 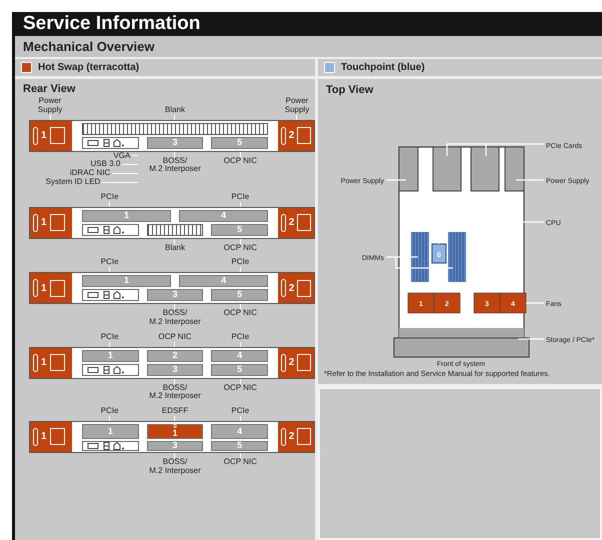 What do you see at coordinates (350, 90) in the screenshot?
I see `panel-title: Top View` at bounding box center [350, 90].